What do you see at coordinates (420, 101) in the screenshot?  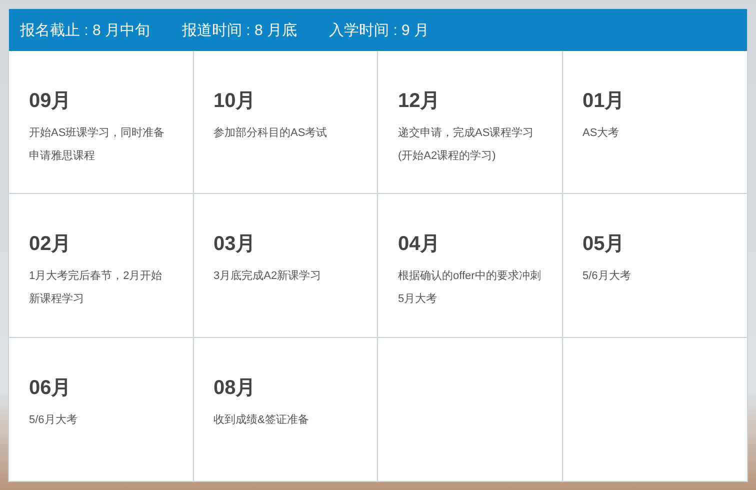 I see `month-title: 12月` at bounding box center [420, 101].